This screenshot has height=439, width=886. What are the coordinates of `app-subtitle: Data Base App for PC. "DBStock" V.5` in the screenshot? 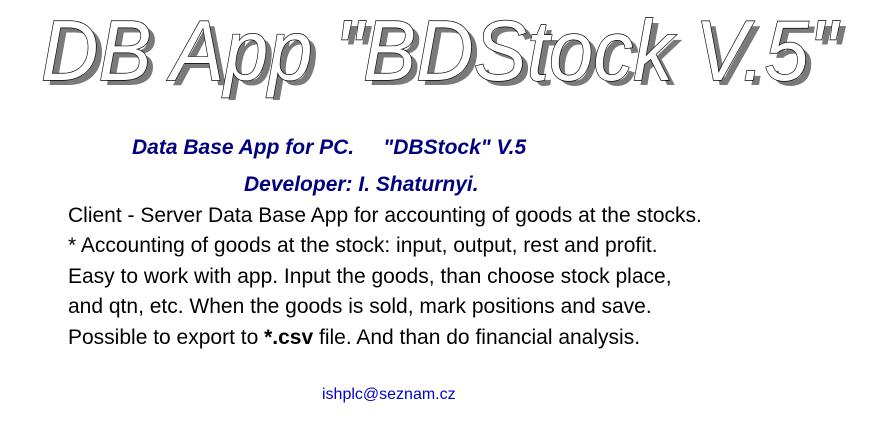 It's located at (329, 148).